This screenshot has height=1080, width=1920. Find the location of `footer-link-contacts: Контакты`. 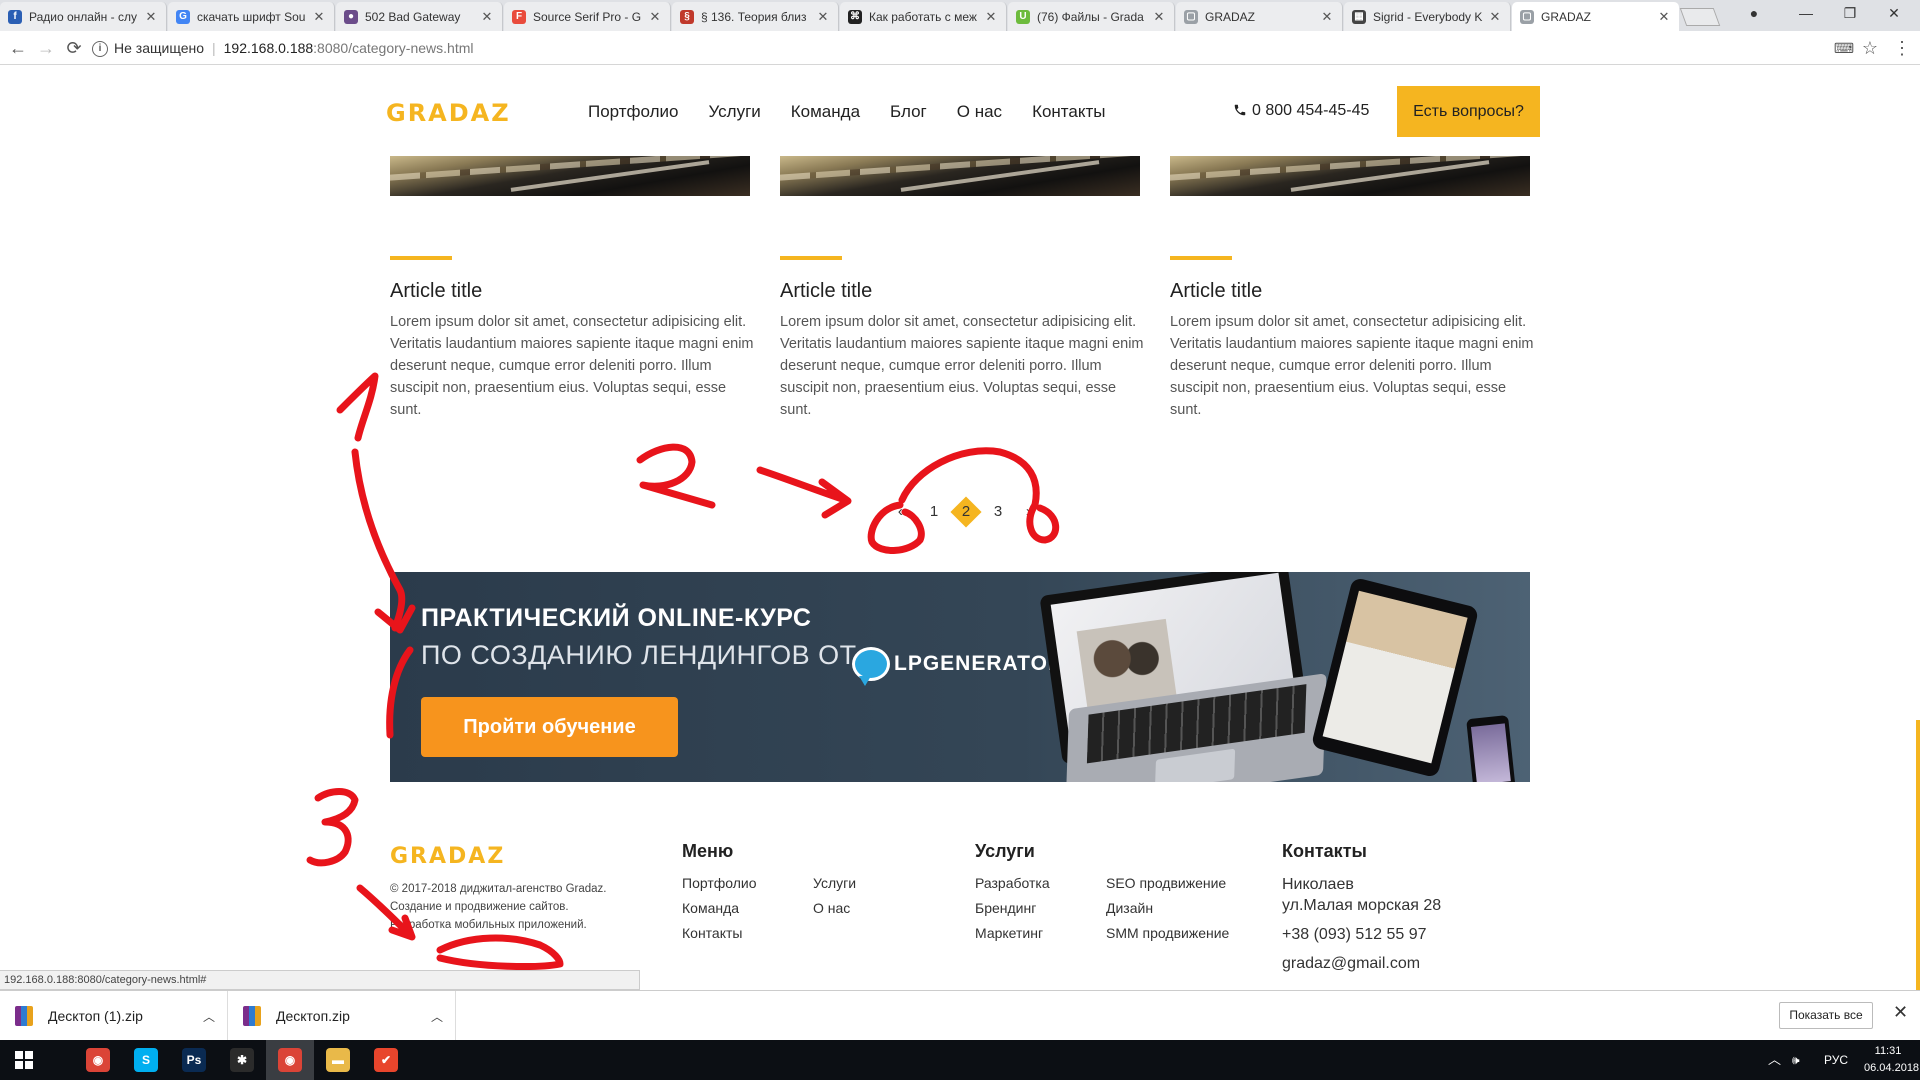

footer-link-contacts: Контакты is located at coordinates (747, 933).